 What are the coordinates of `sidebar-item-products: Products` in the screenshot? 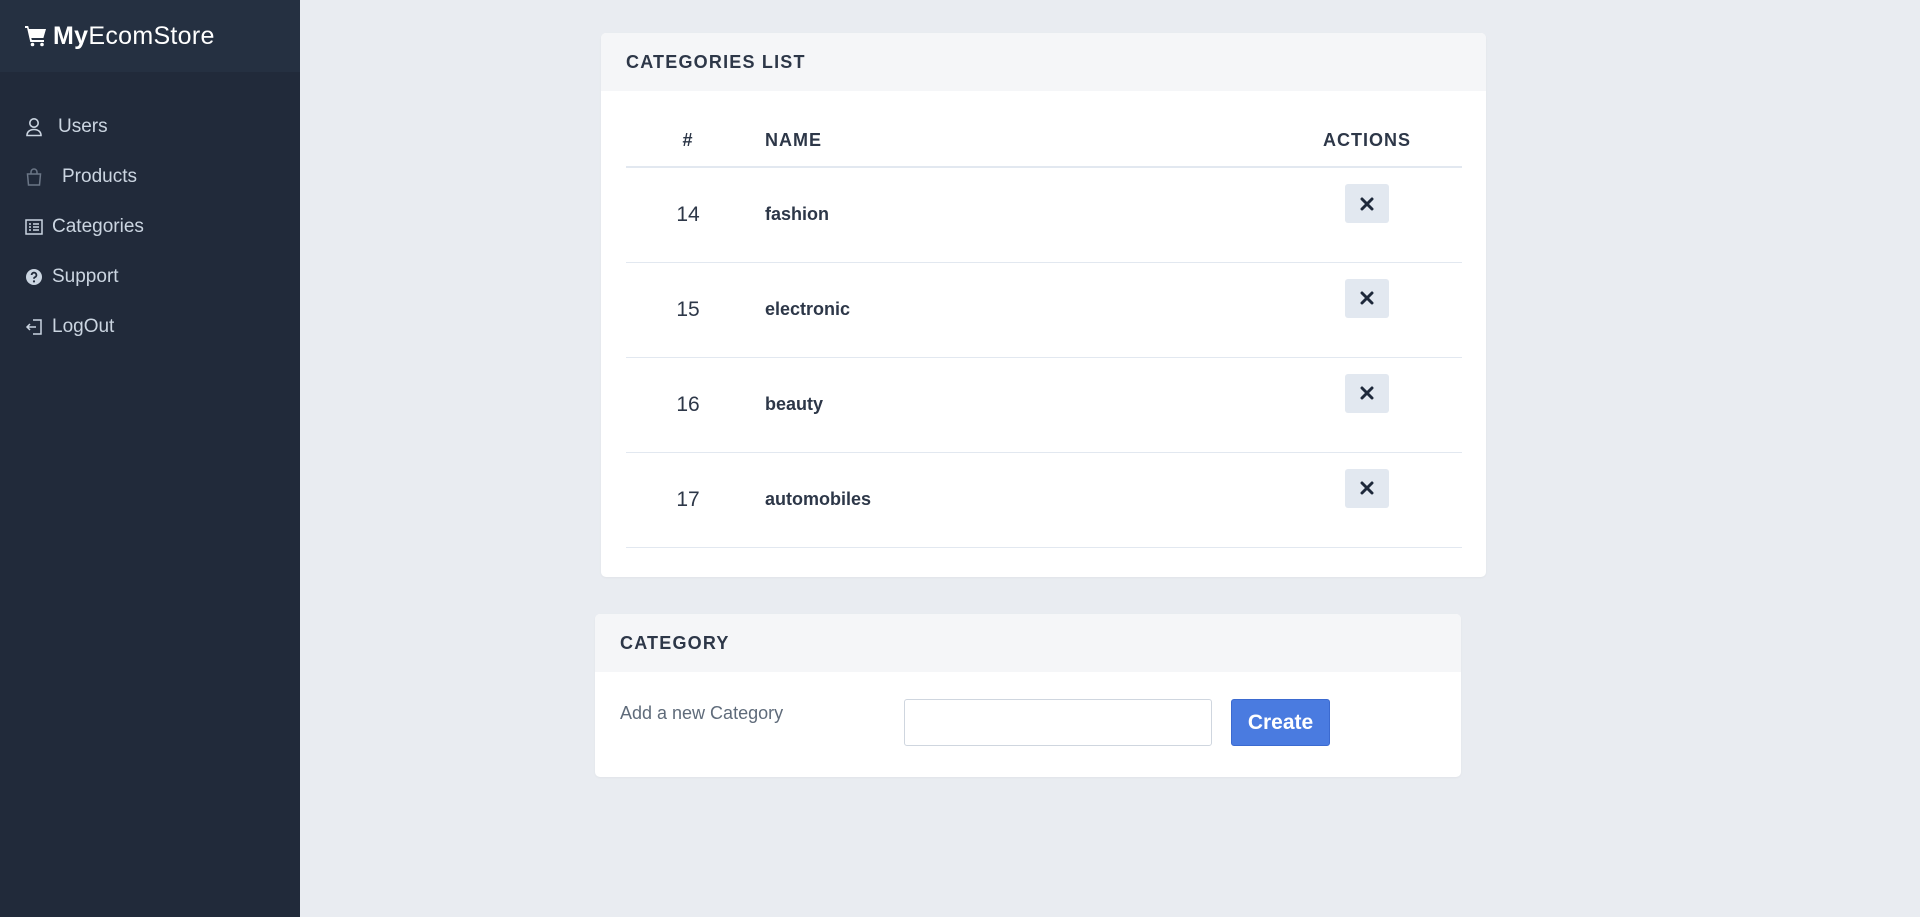 It's located at (150, 177).